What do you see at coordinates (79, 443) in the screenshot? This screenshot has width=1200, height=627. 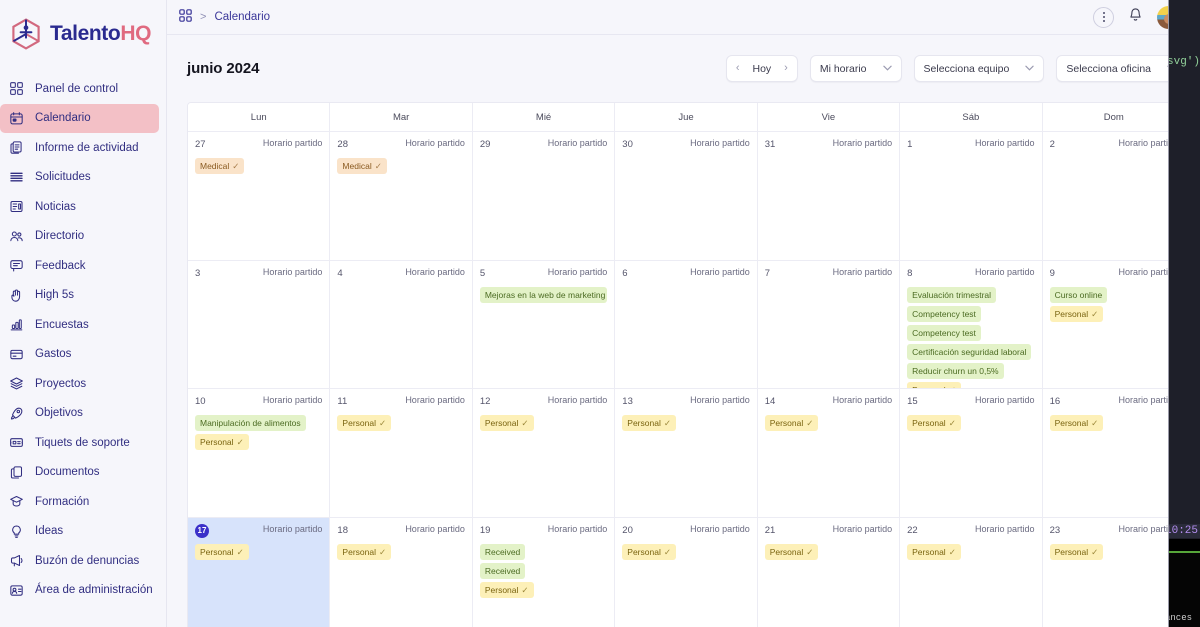 I see `sidebar-item-tiquets-de-soporte: Tiquets de soporte` at bounding box center [79, 443].